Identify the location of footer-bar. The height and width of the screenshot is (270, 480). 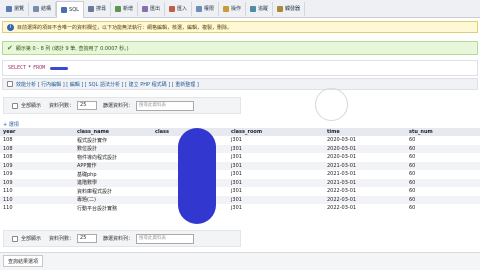
(240, 261).